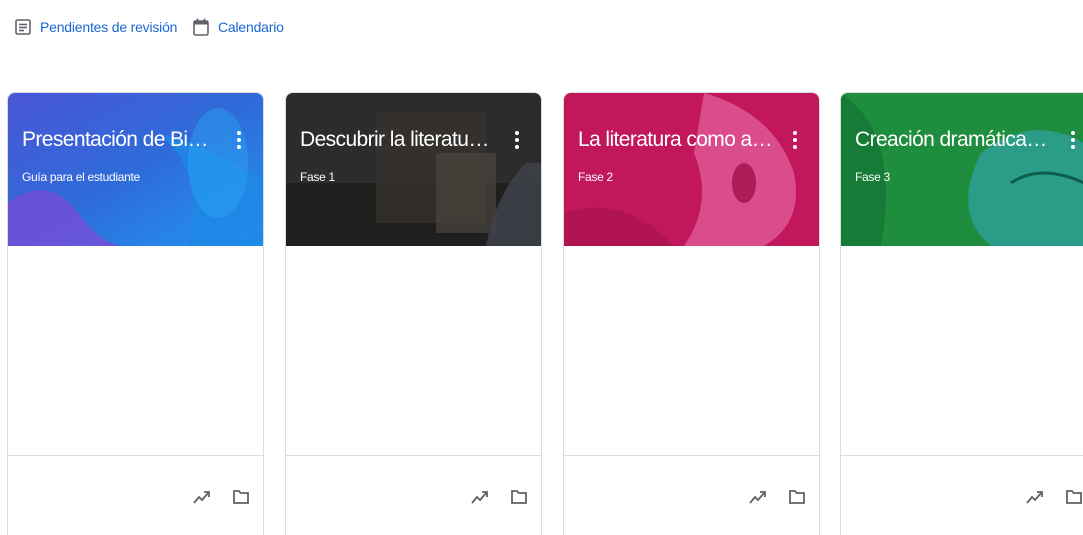 The image size is (1083, 535). Describe the element at coordinates (23, 27) in the screenshot. I see `assignment-icon` at that location.